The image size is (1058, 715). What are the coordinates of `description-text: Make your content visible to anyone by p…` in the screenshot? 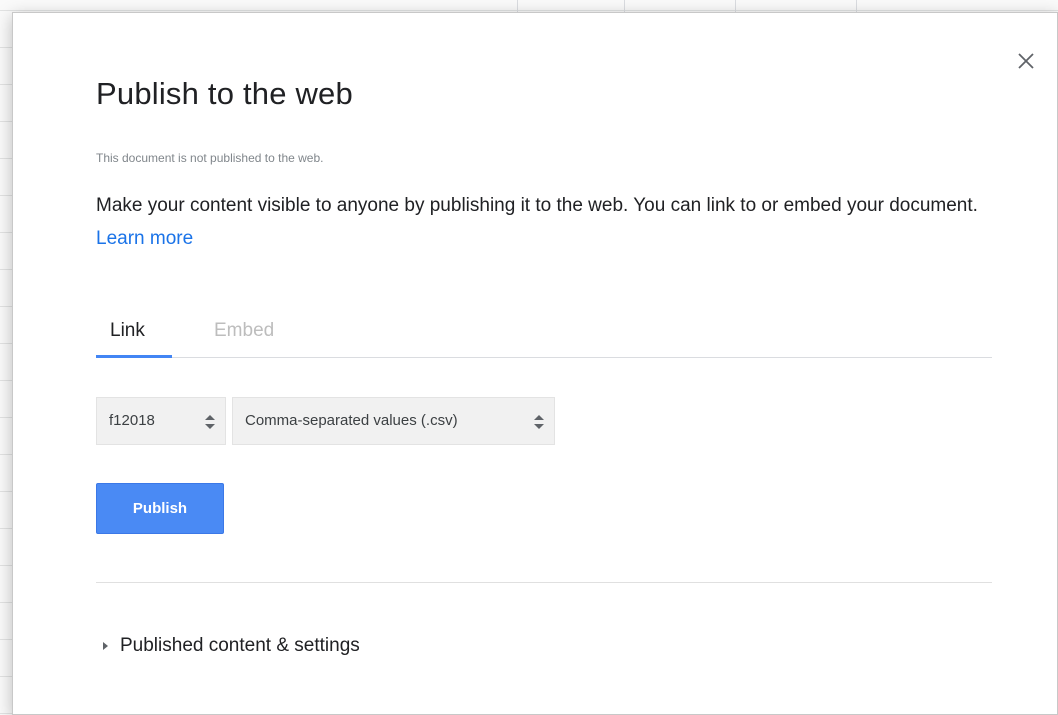 It's located at (537, 205).